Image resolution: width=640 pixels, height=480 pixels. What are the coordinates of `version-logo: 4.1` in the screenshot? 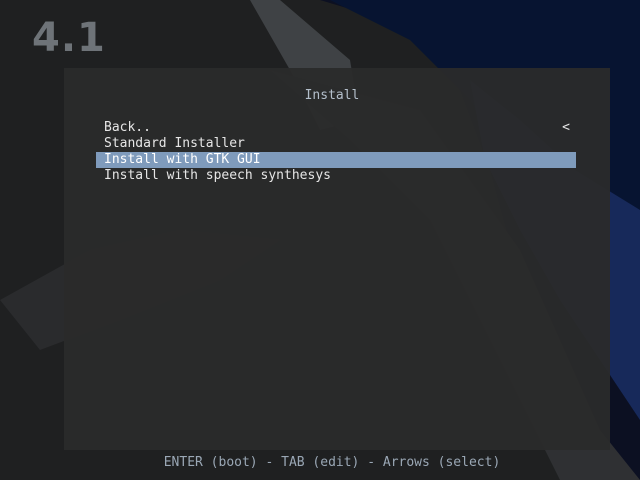 It's located at (69, 38).